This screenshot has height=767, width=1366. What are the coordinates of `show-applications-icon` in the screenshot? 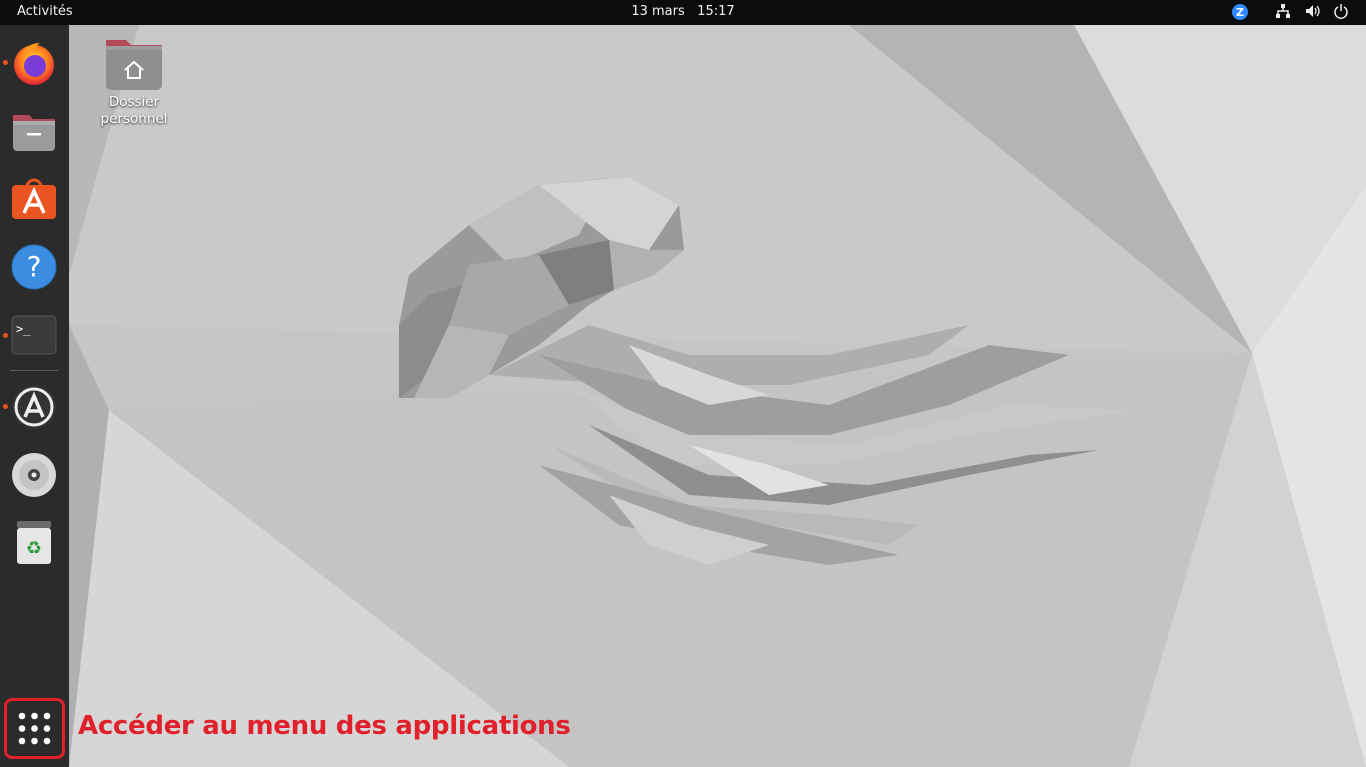 It's located at (34, 728).